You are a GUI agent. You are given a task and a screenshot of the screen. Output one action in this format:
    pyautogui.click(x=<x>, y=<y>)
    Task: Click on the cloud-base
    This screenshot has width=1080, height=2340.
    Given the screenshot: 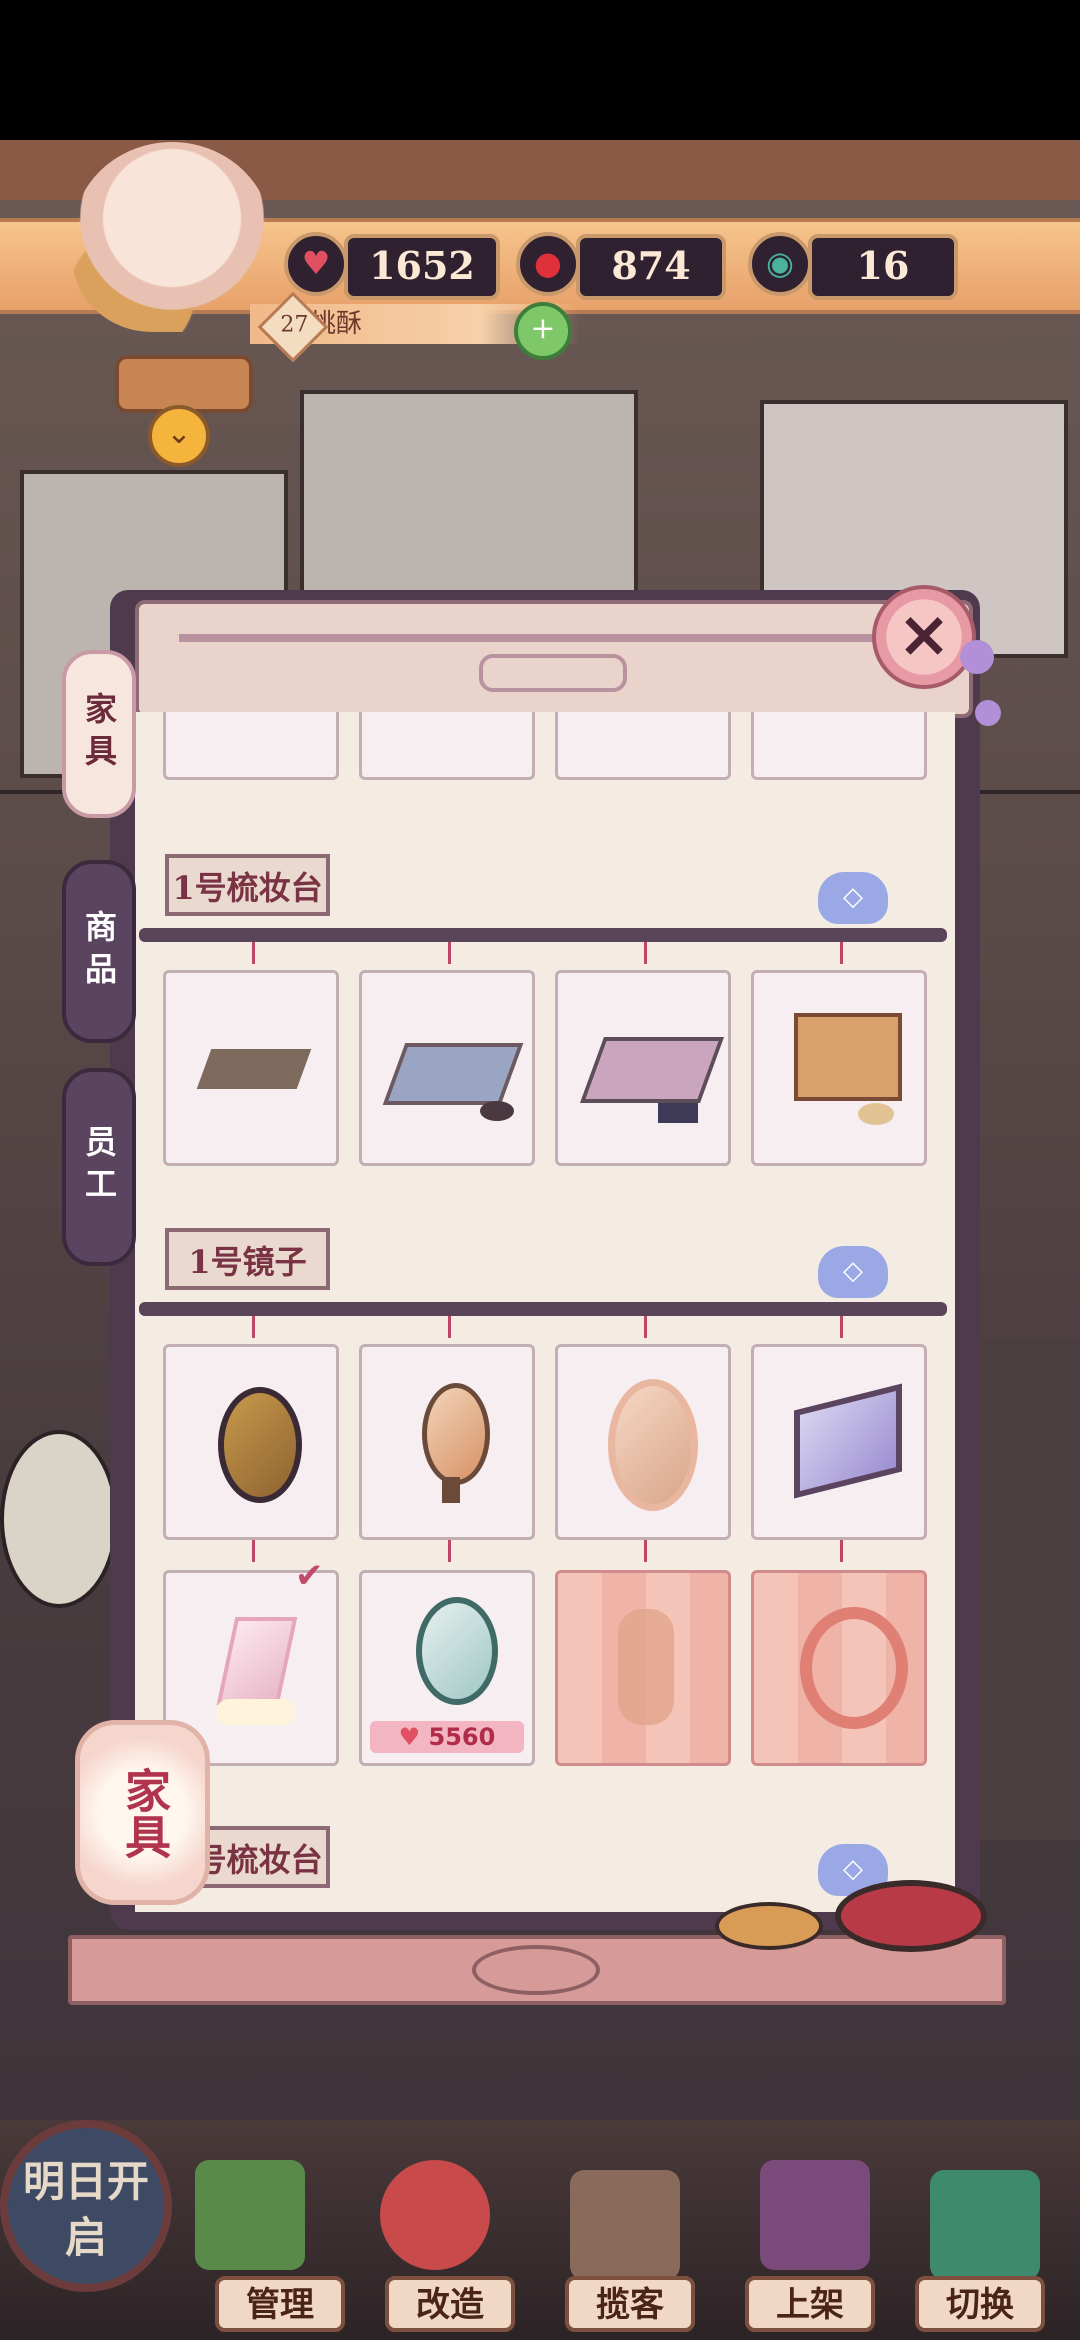 What is the action you would take?
    pyautogui.click(x=256, y=1712)
    